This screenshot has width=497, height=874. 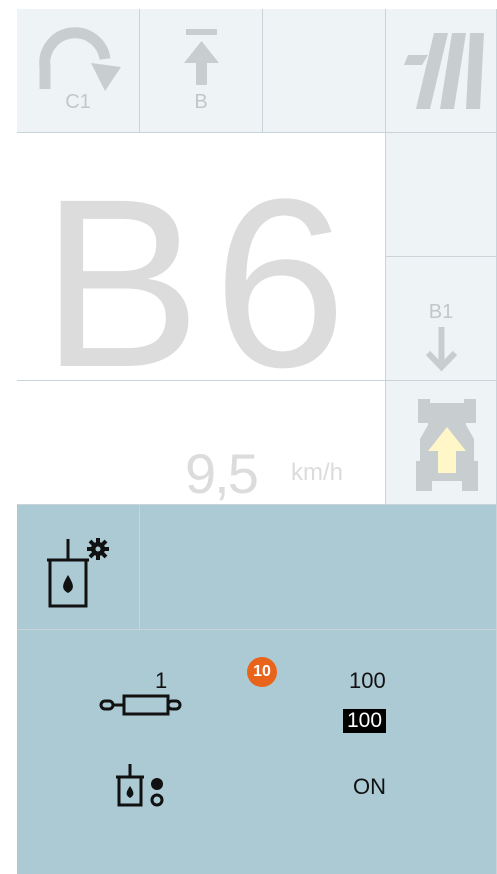 What do you see at coordinates (140, 785) in the screenshot?
I see `hydraulic-pump-icon` at bounding box center [140, 785].